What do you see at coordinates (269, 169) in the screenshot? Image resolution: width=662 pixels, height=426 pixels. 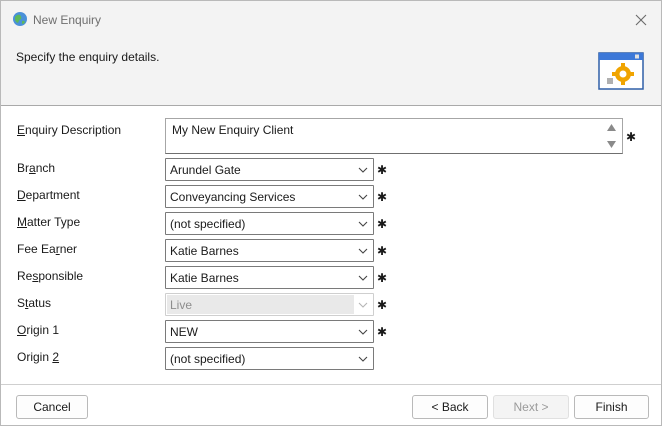 I see `branch-select: Arundel Gate` at bounding box center [269, 169].